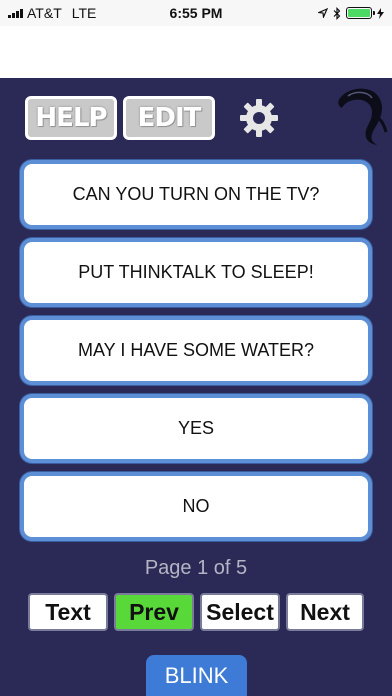 Image resolution: width=392 pixels, height=696 pixels. I want to click on text-button: Text, so click(68, 612).